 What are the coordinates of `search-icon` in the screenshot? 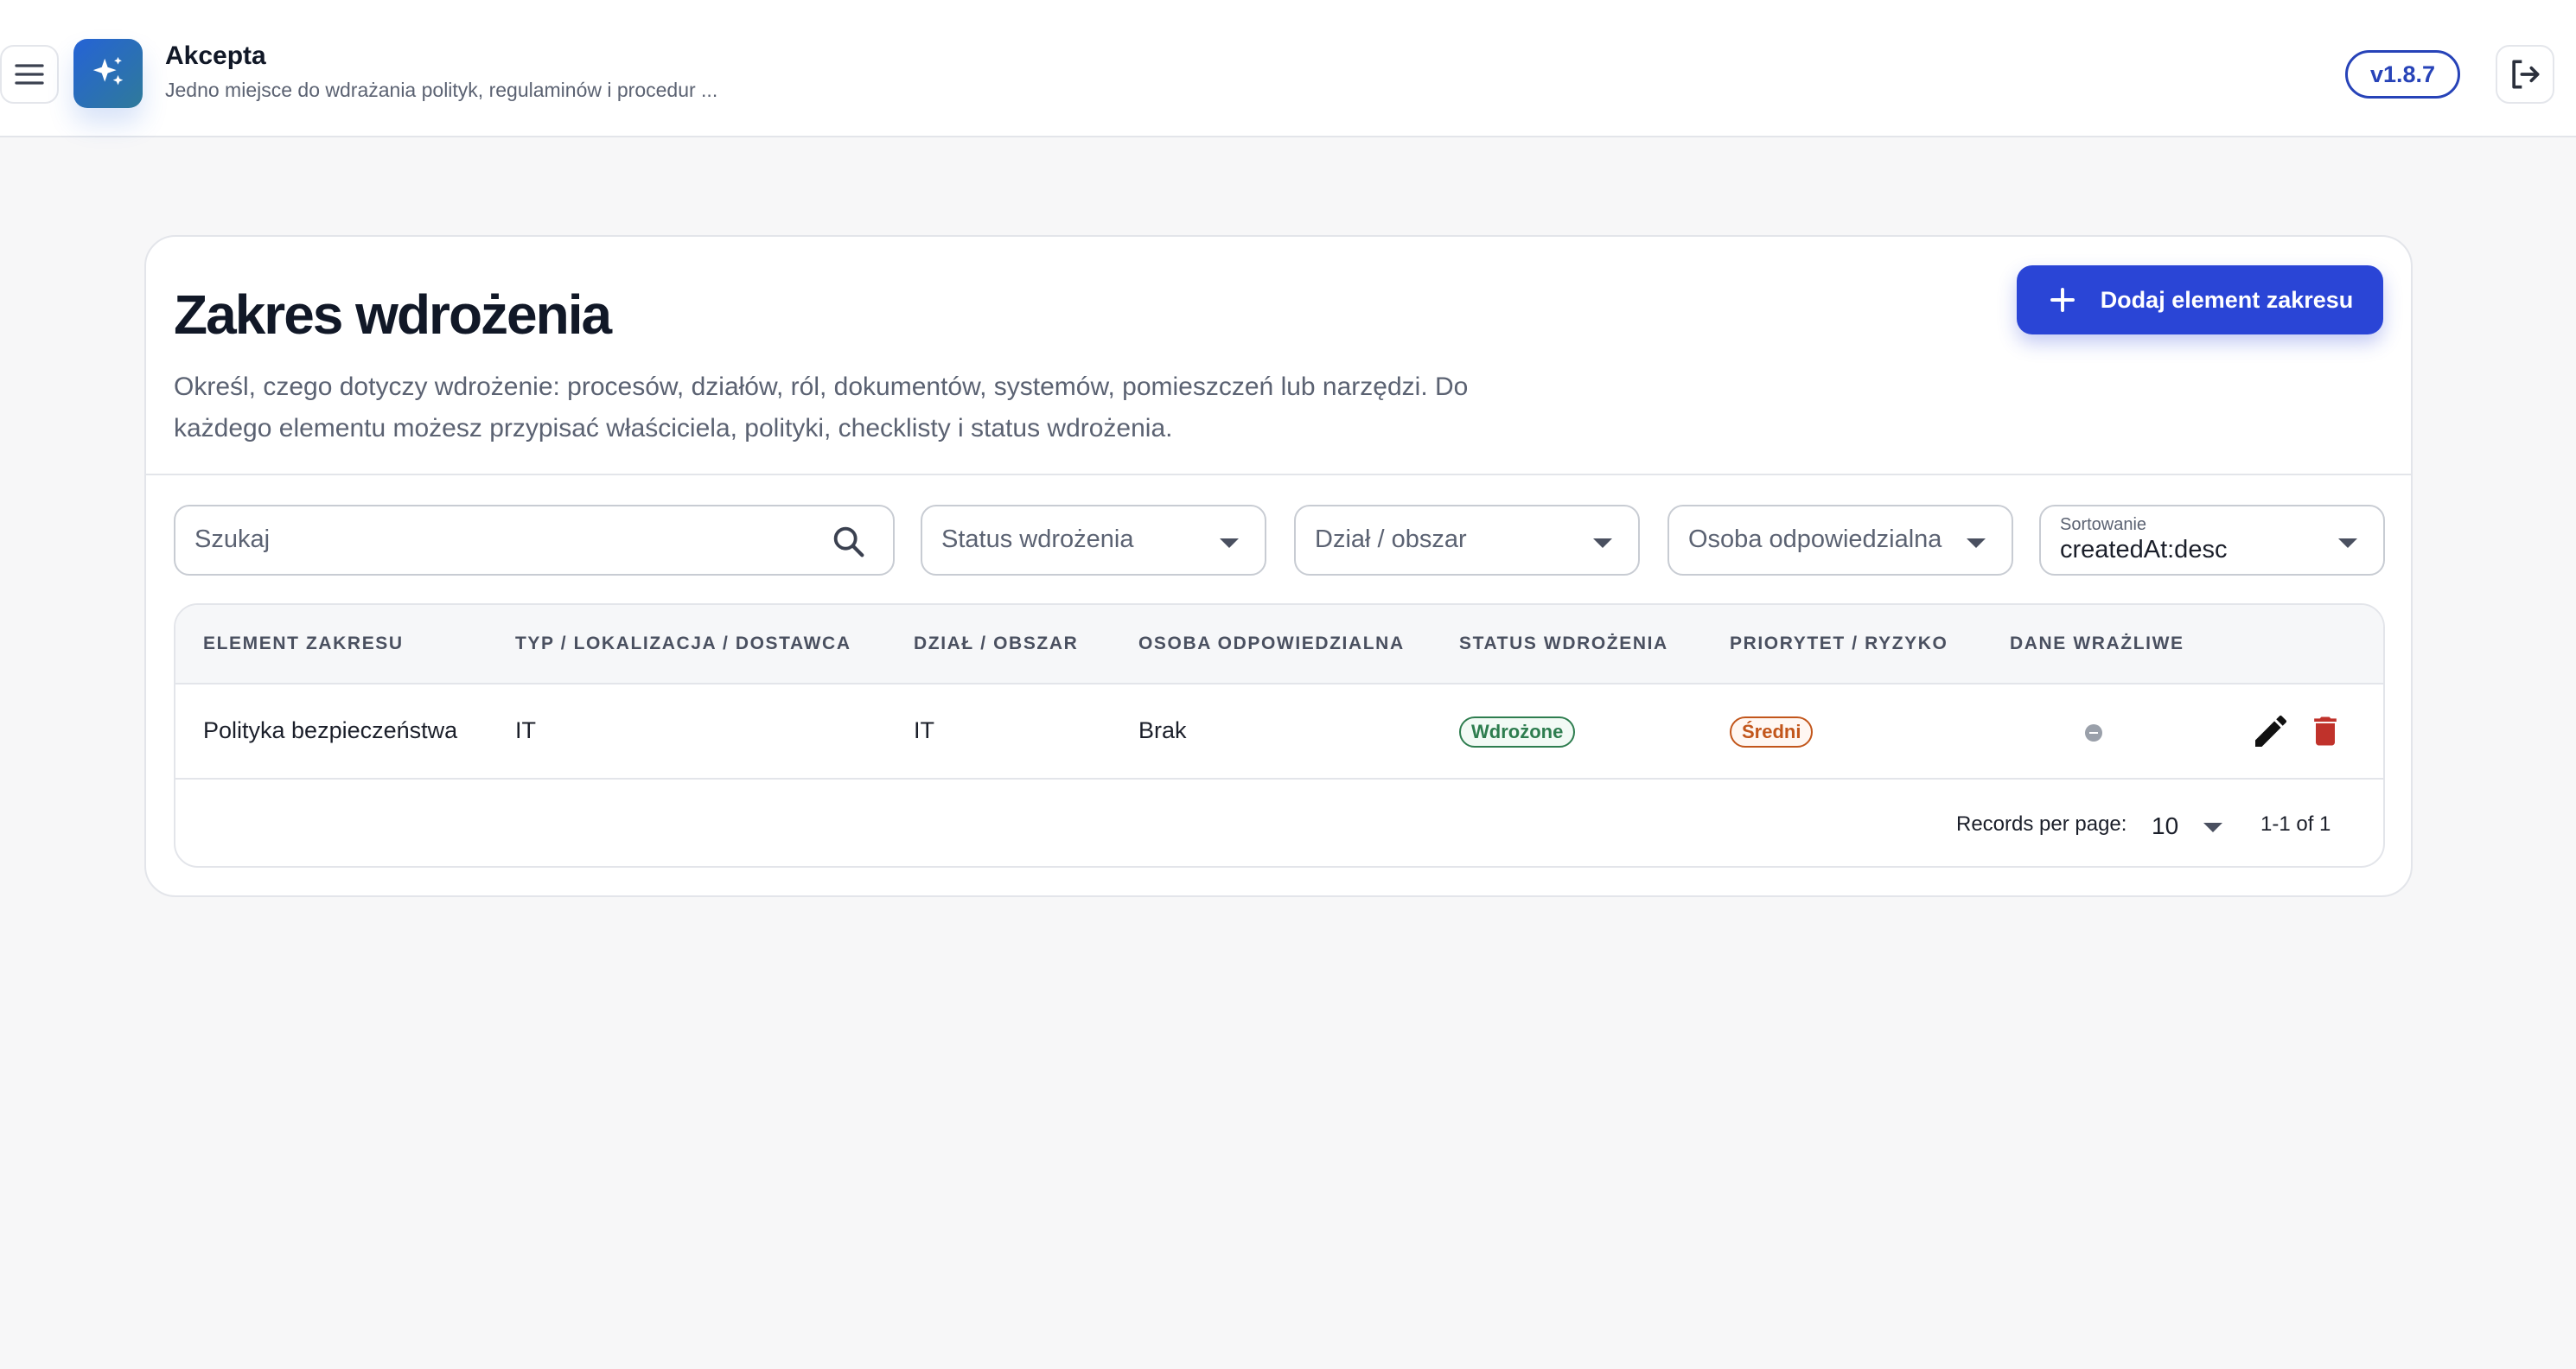 It's located at (848, 542).